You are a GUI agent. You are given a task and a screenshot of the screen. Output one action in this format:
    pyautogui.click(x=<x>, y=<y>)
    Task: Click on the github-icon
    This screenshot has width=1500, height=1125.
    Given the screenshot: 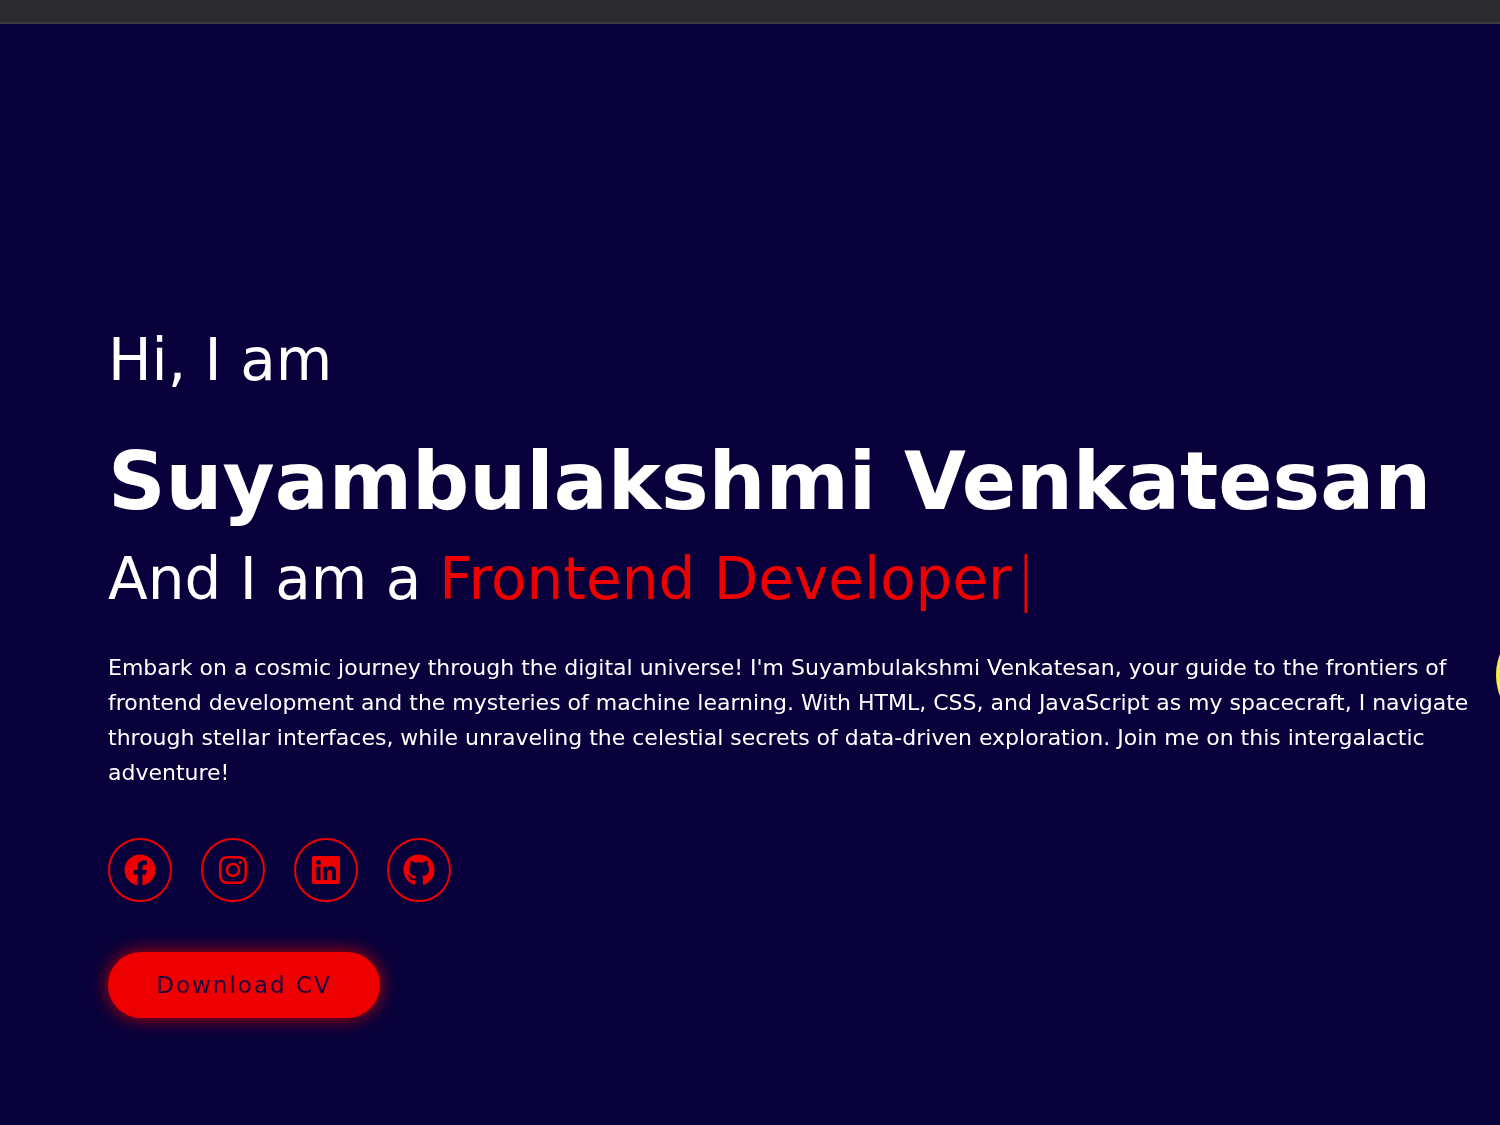 What is the action you would take?
    pyautogui.click(x=419, y=870)
    